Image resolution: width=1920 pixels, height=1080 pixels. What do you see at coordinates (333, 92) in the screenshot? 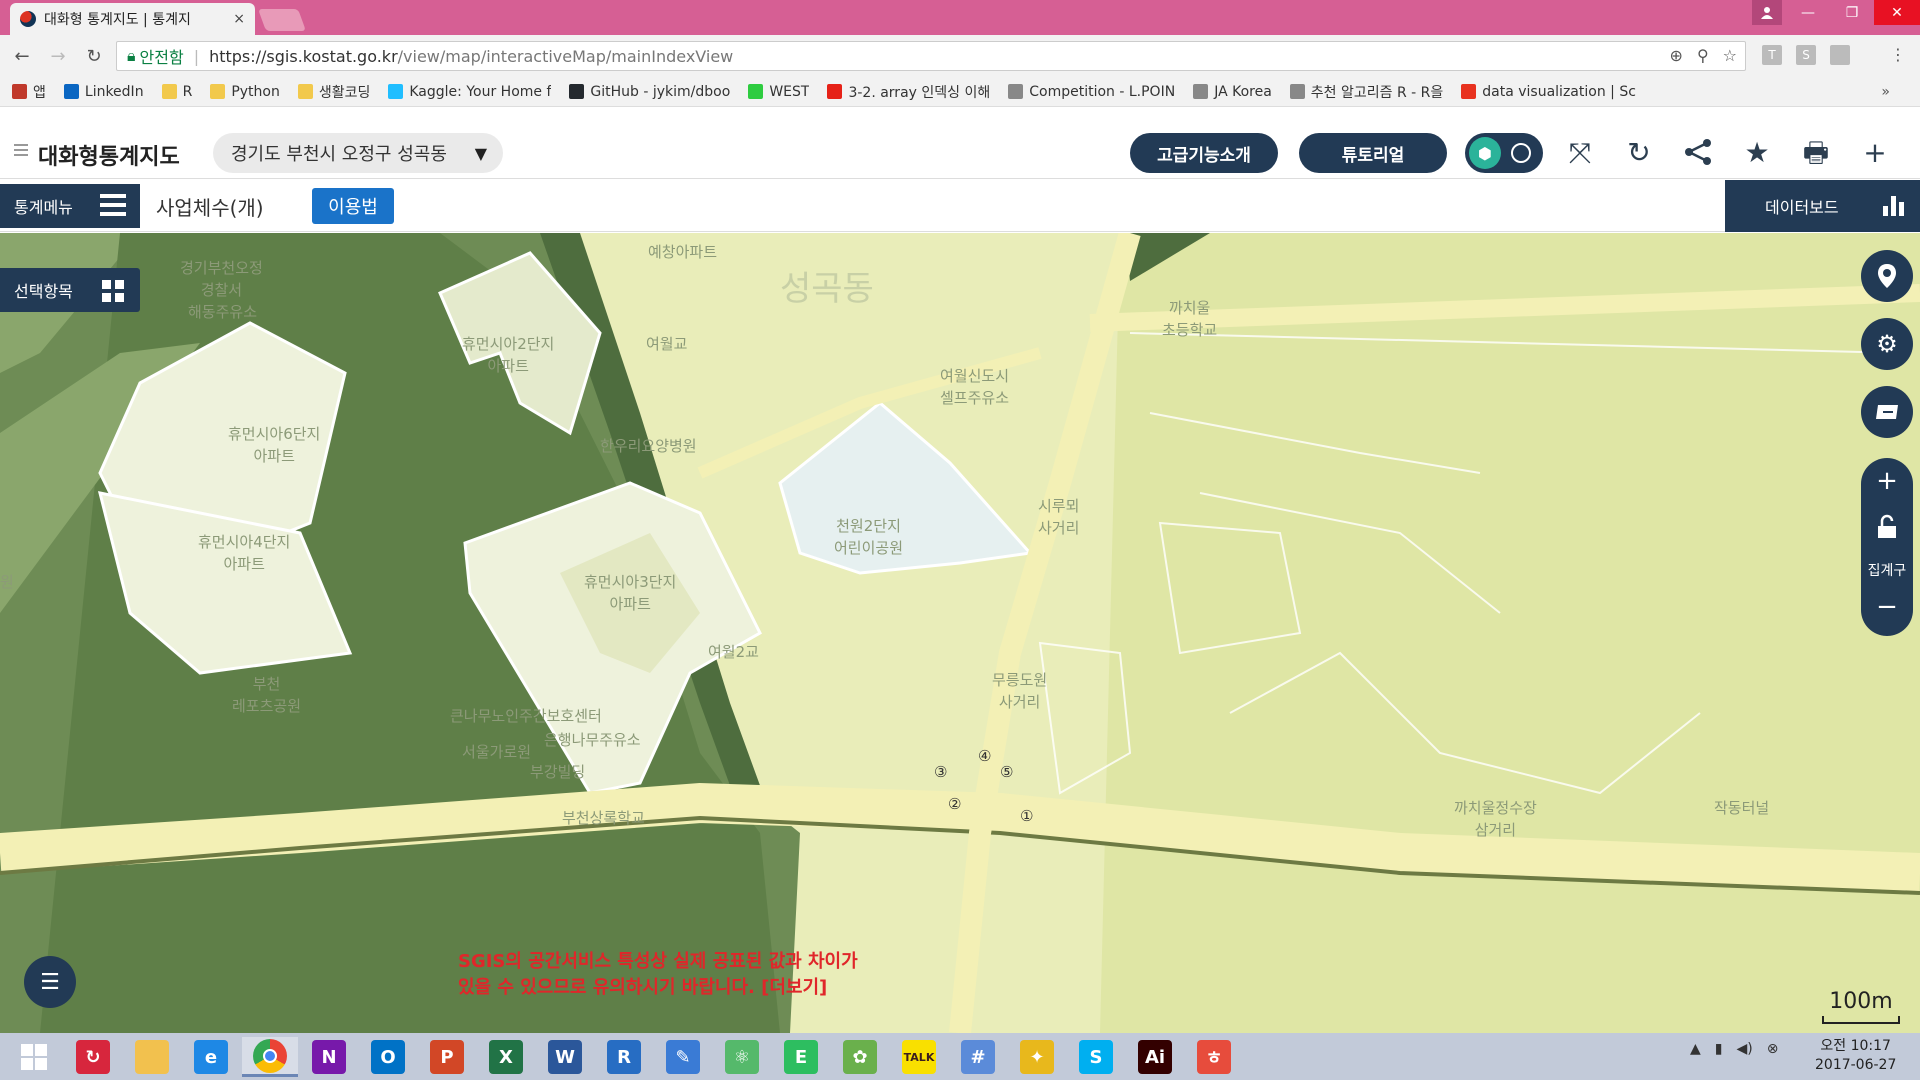
I see `bookmark-item: 생활코딩` at bounding box center [333, 92].